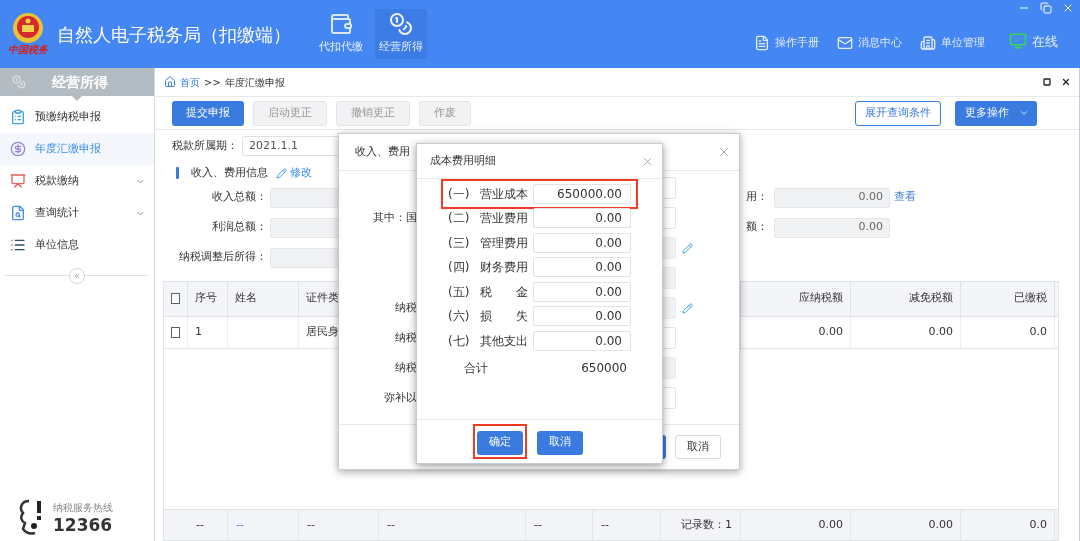 The image size is (1080, 541). What do you see at coordinates (459, 243) in the screenshot?
I see `row-number: (三)` at bounding box center [459, 243].